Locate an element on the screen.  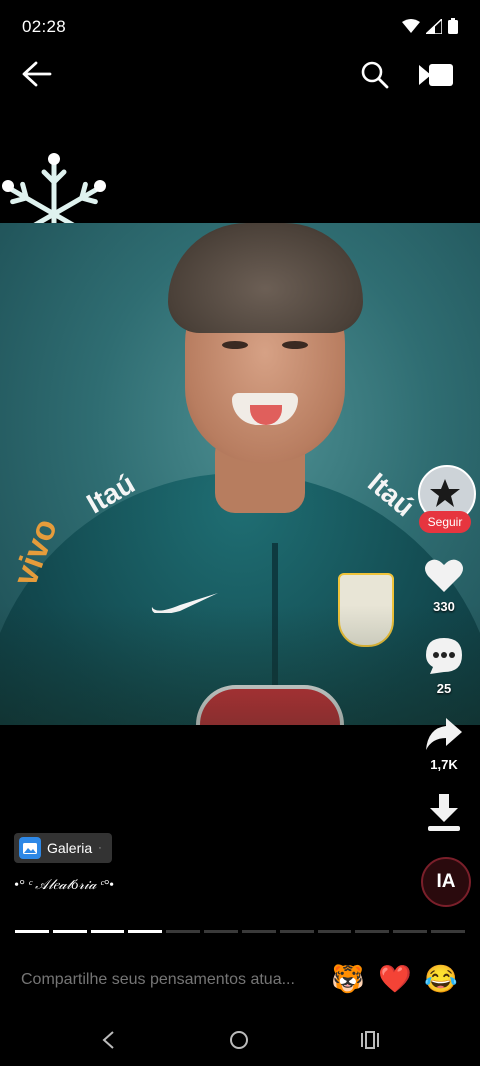
gallery-tag: Galeria · is located at coordinates (63, 848).